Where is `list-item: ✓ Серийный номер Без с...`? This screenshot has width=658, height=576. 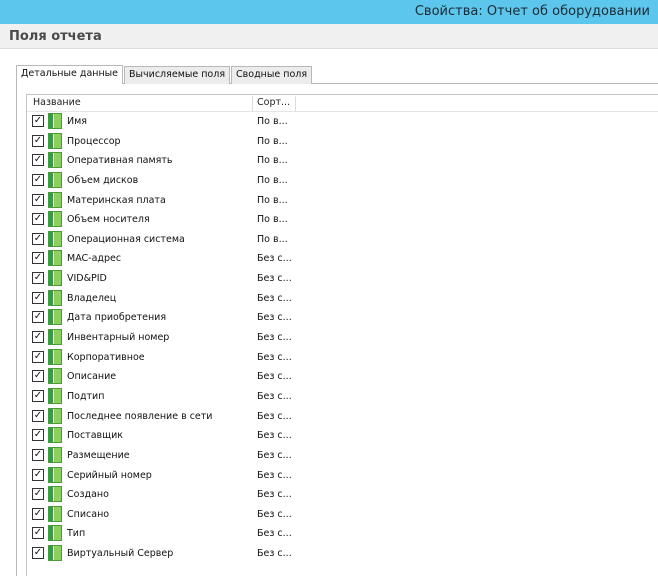 list-item: ✓ Серийный номер Без с... is located at coordinates (342, 476).